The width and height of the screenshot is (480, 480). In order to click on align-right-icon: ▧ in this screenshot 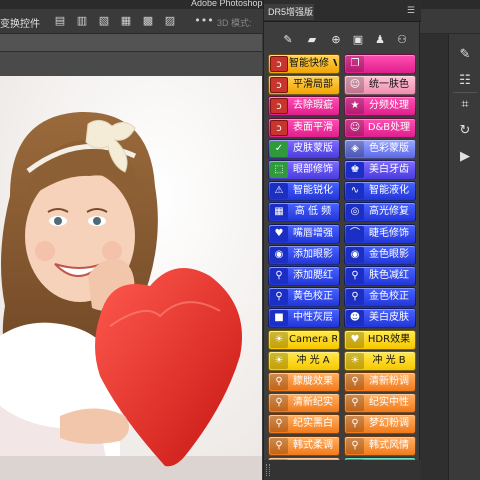, I will do `click(104, 21)`.